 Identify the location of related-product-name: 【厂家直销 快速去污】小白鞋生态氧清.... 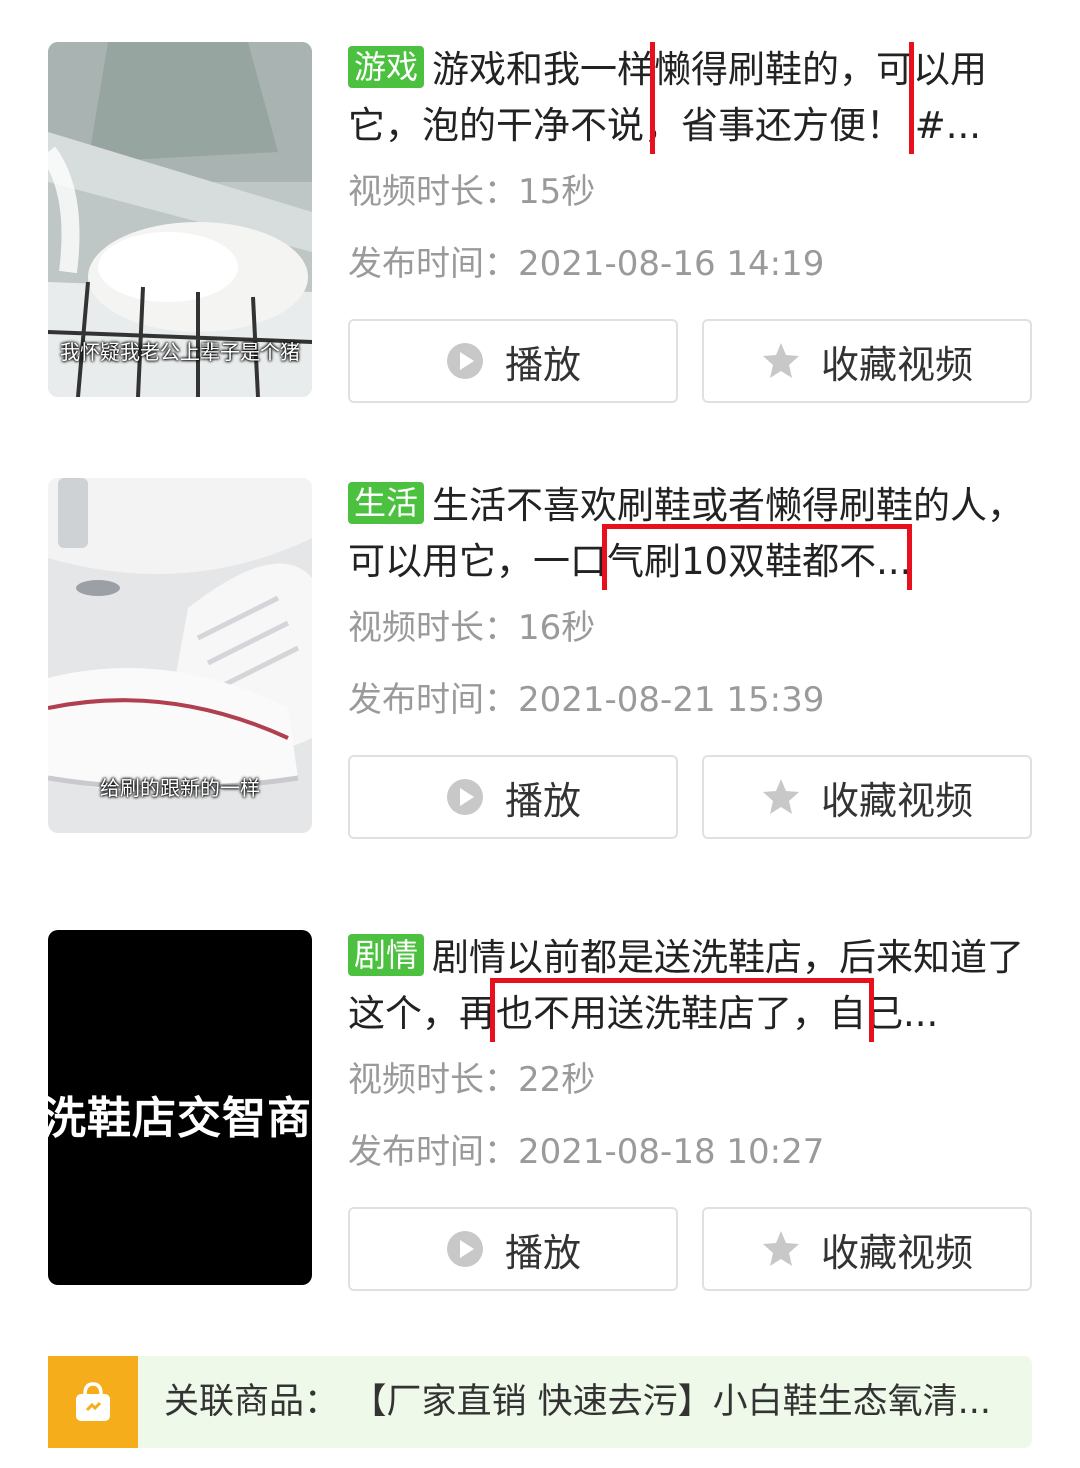
(680, 1402).